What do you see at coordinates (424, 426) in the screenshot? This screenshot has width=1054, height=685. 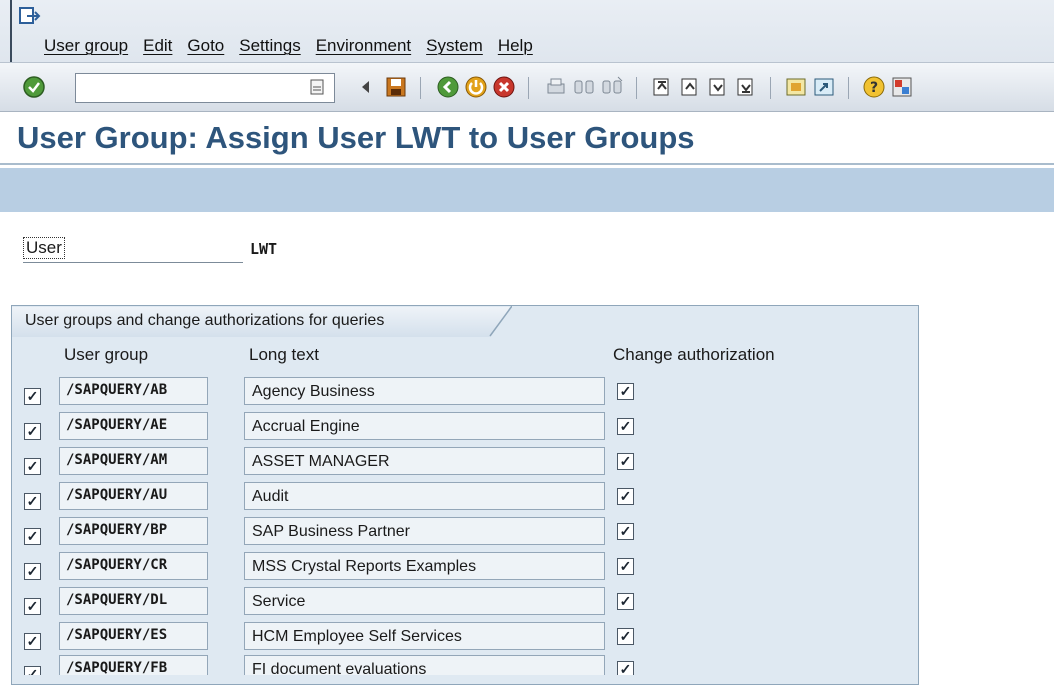 I see `long-text-cell: Accrual Engine` at bounding box center [424, 426].